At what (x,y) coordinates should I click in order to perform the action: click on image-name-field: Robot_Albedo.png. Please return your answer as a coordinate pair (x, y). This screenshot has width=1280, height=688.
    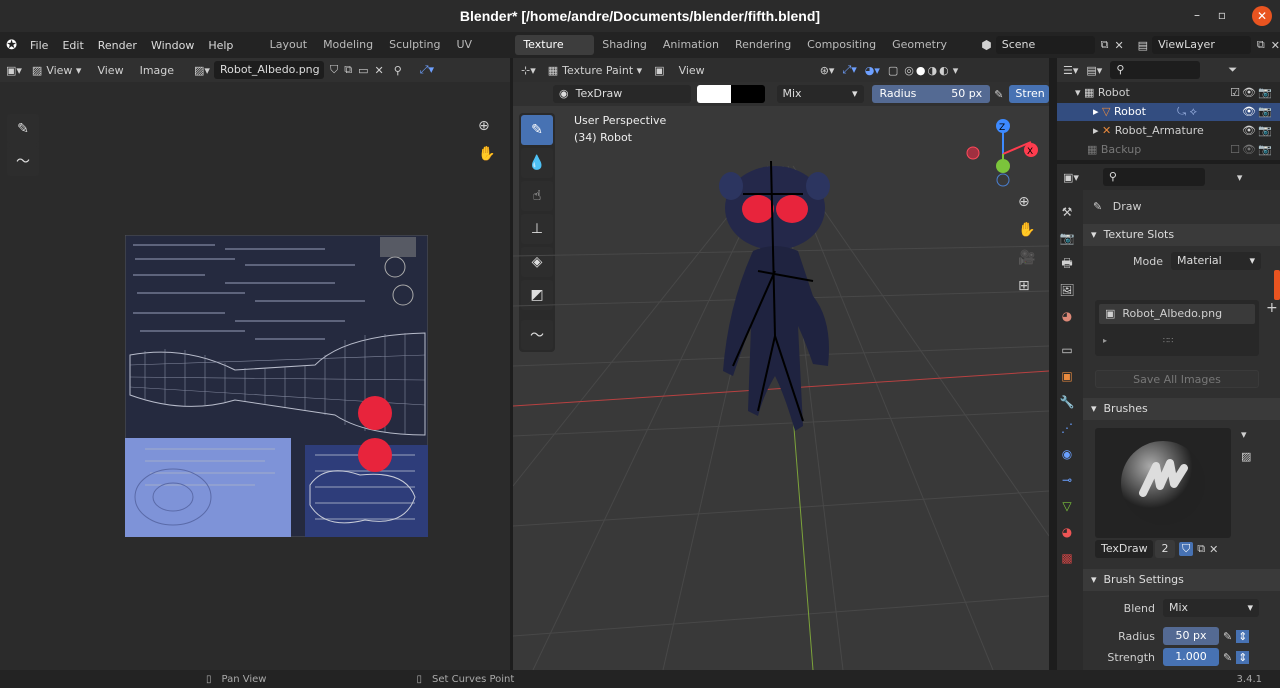
    Looking at the image, I should click on (268, 70).